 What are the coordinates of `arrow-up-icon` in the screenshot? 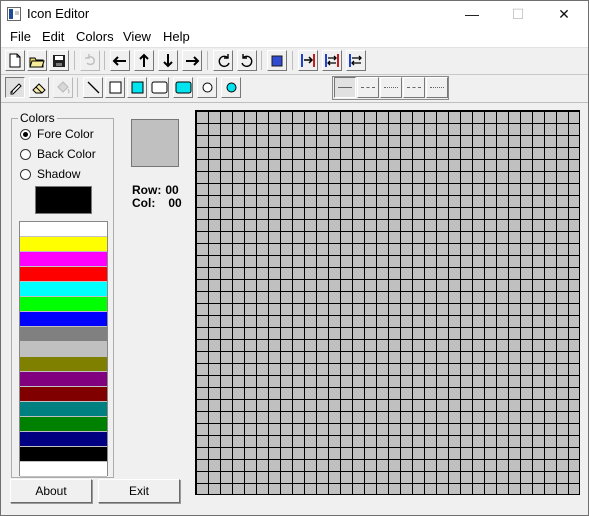 It's located at (144, 60).